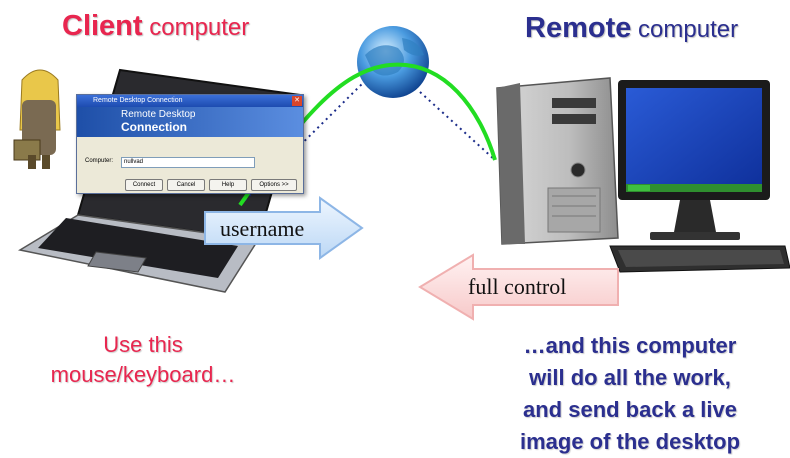 The height and width of the screenshot is (458, 790). I want to click on options-button: Options >>, so click(274, 185).